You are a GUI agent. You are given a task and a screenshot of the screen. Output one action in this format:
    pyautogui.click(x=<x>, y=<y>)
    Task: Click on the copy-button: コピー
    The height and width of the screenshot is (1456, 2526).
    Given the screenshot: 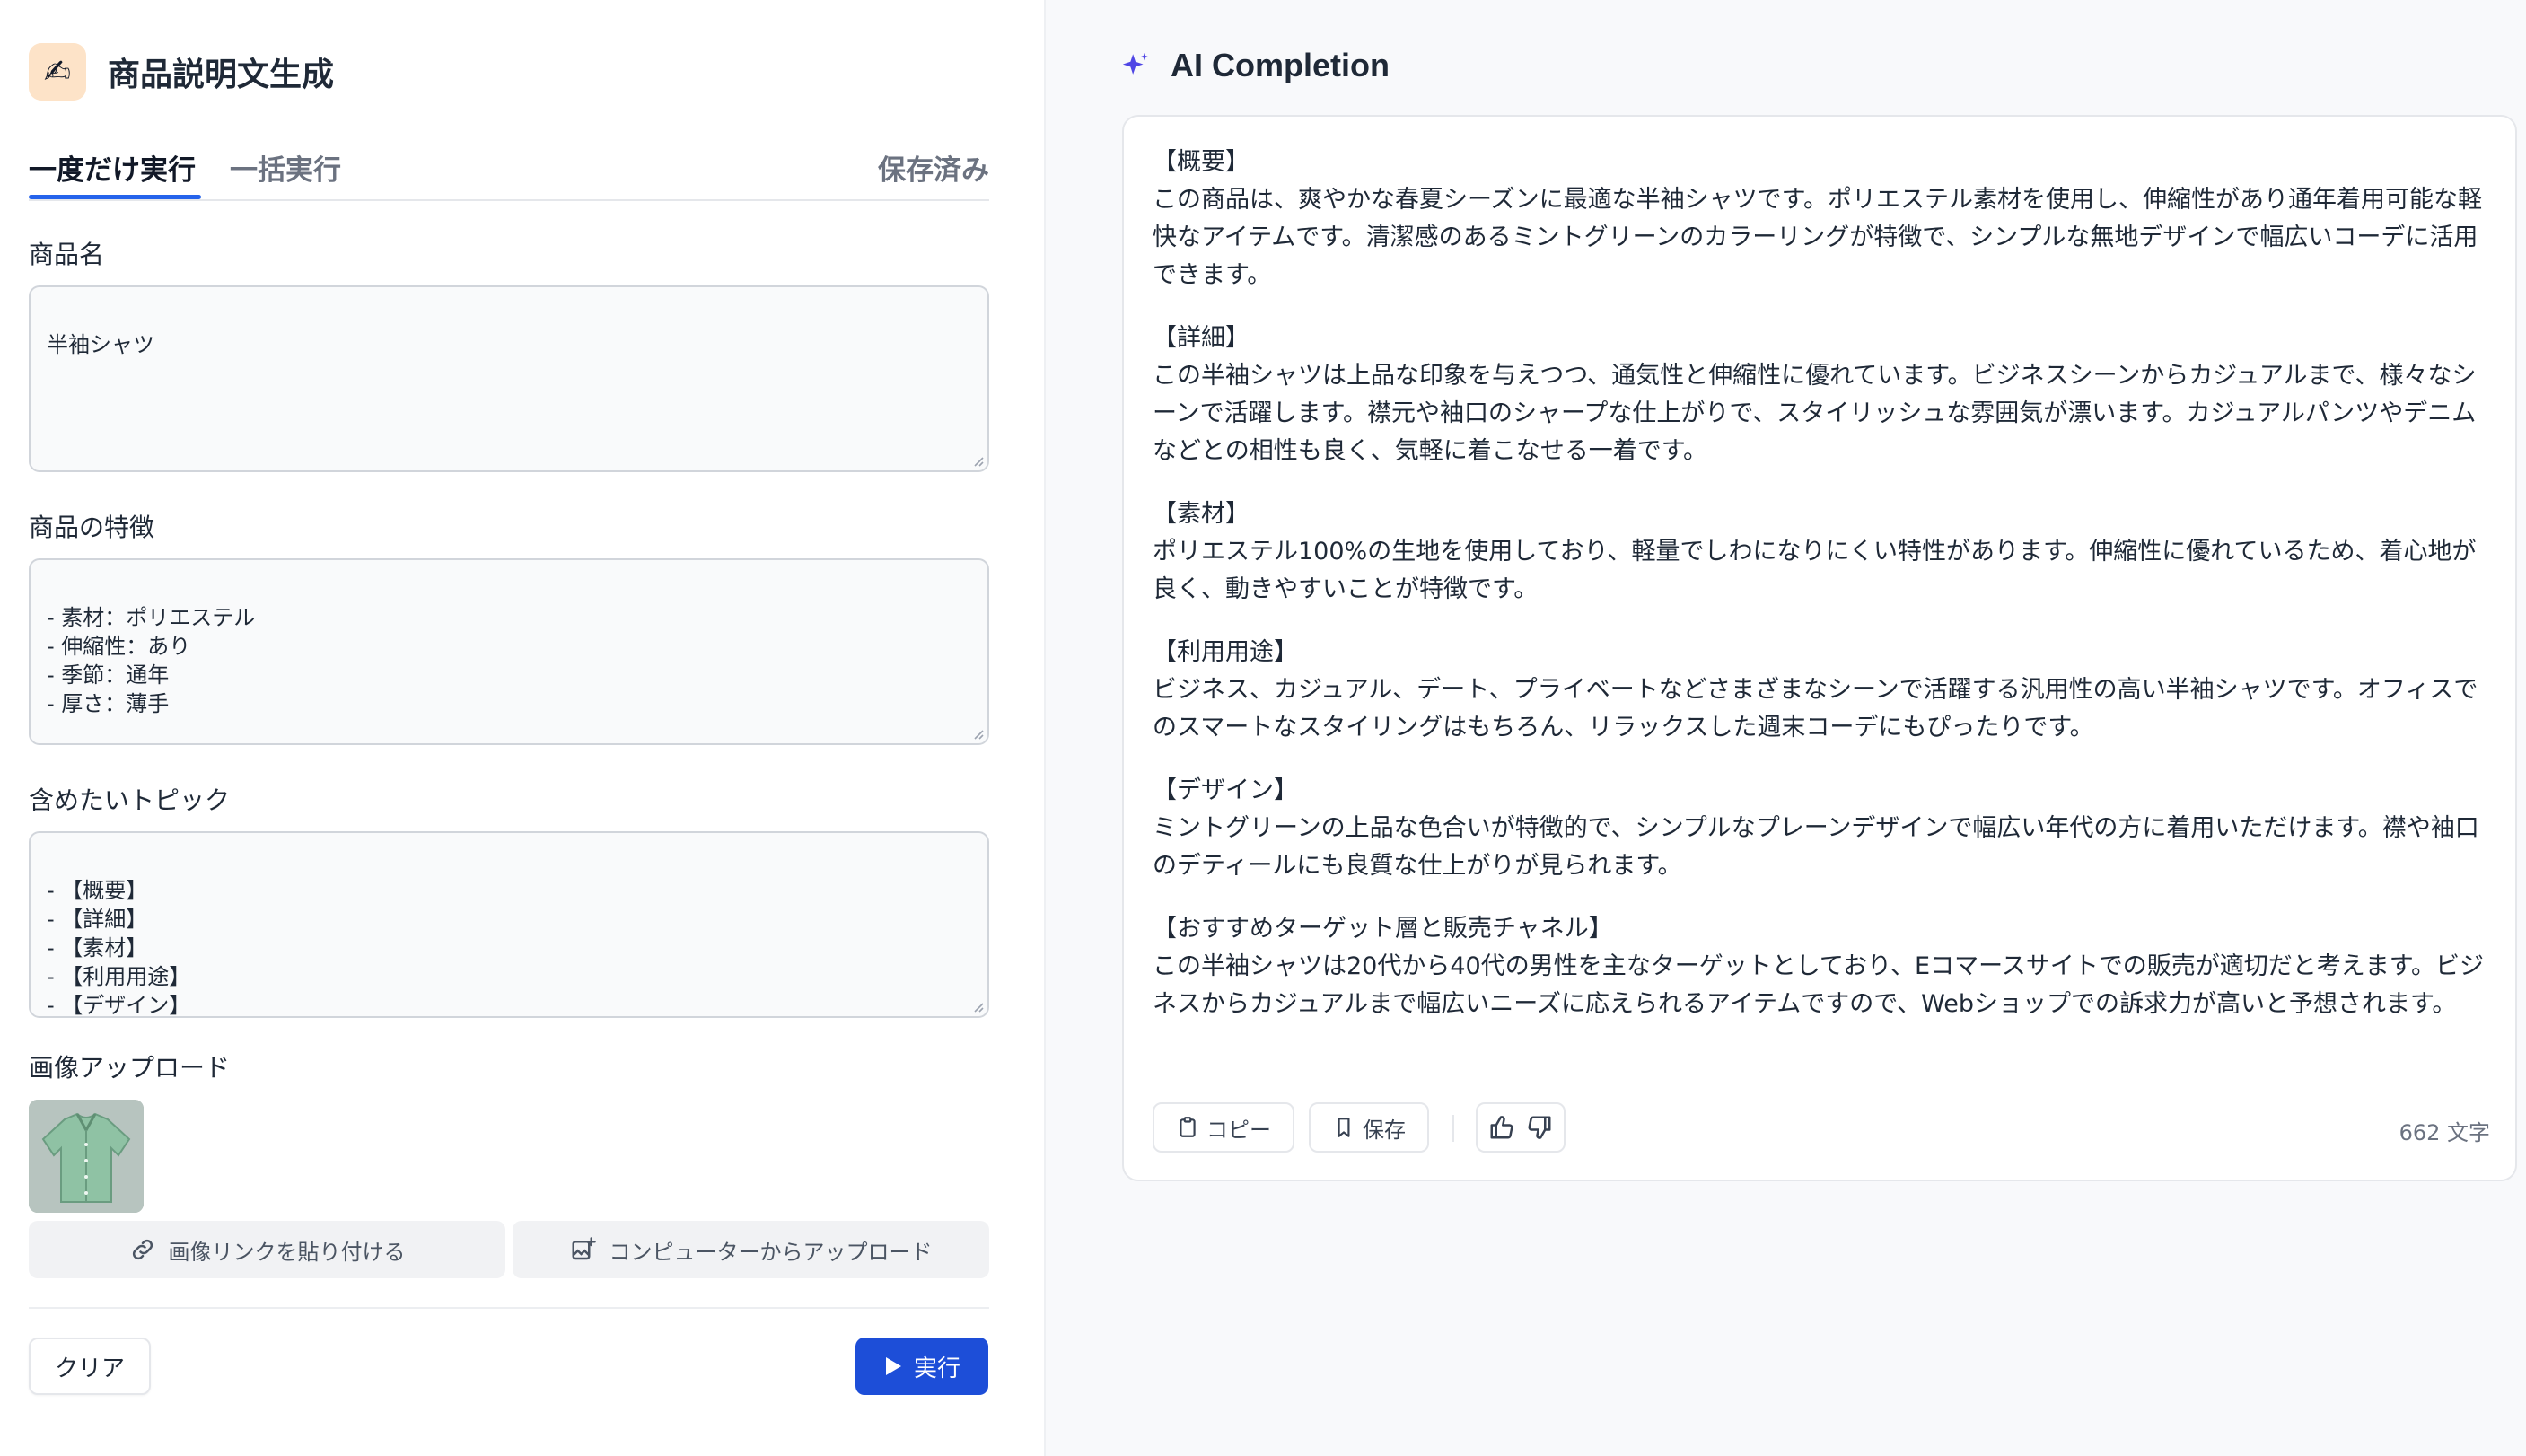 What is the action you would take?
    pyautogui.click(x=1223, y=1127)
    